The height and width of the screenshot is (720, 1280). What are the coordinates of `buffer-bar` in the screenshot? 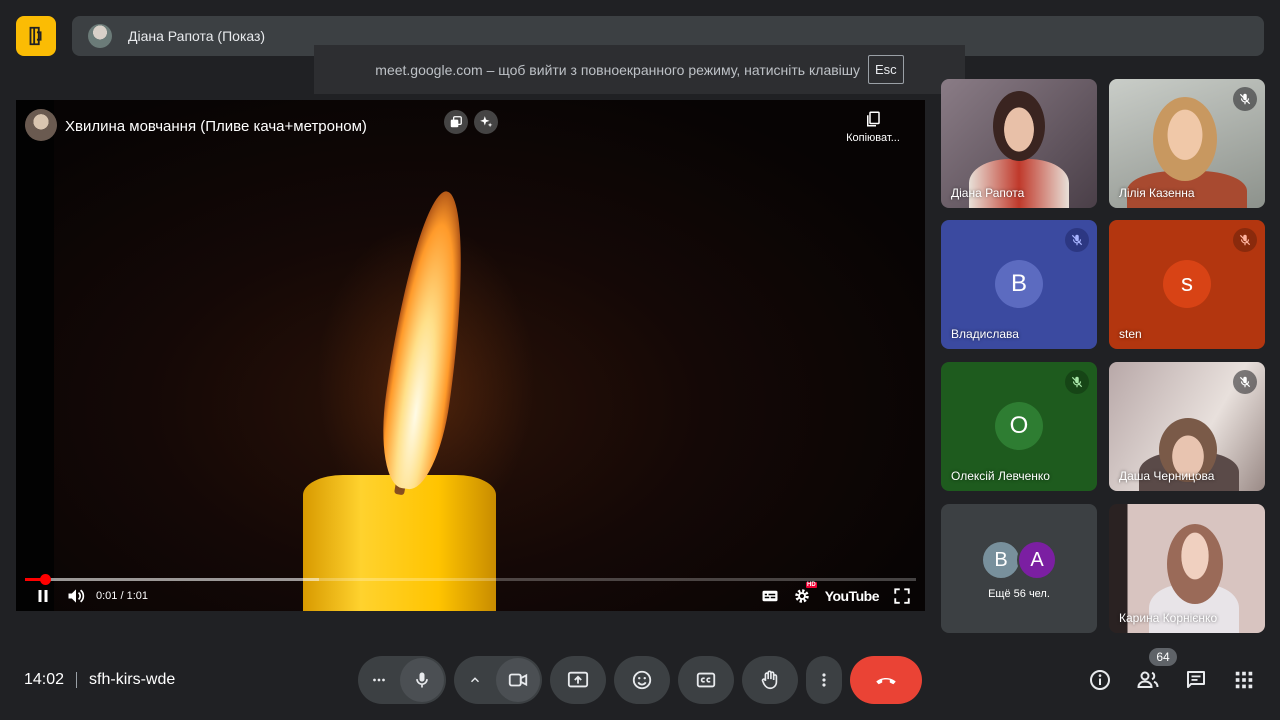 It's located at (172, 579).